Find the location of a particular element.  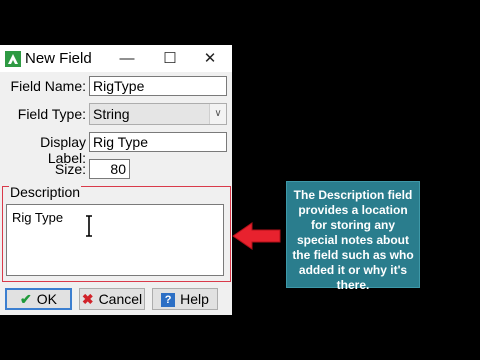

title-bar: New Field — ☐ ✕ is located at coordinates (116, 58).